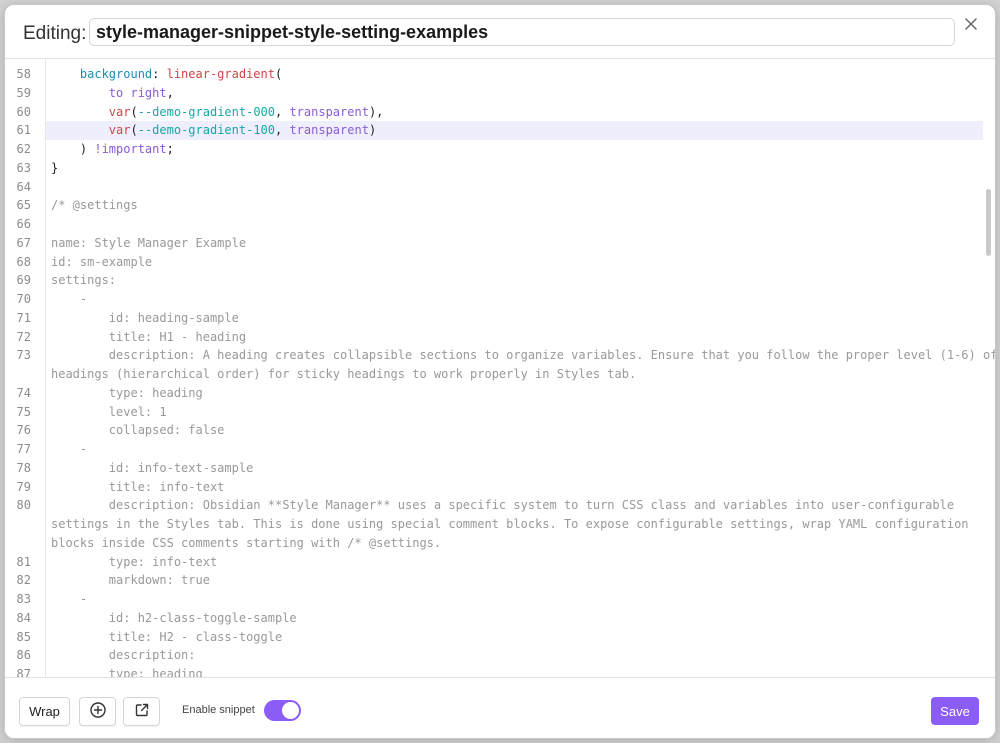 The width and height of the screenshot is (1000, 743). What do you see at coordinates (514, 430) in the screenshot?
I see `line-code: collapsed: false` at bounding box center [514, 430].